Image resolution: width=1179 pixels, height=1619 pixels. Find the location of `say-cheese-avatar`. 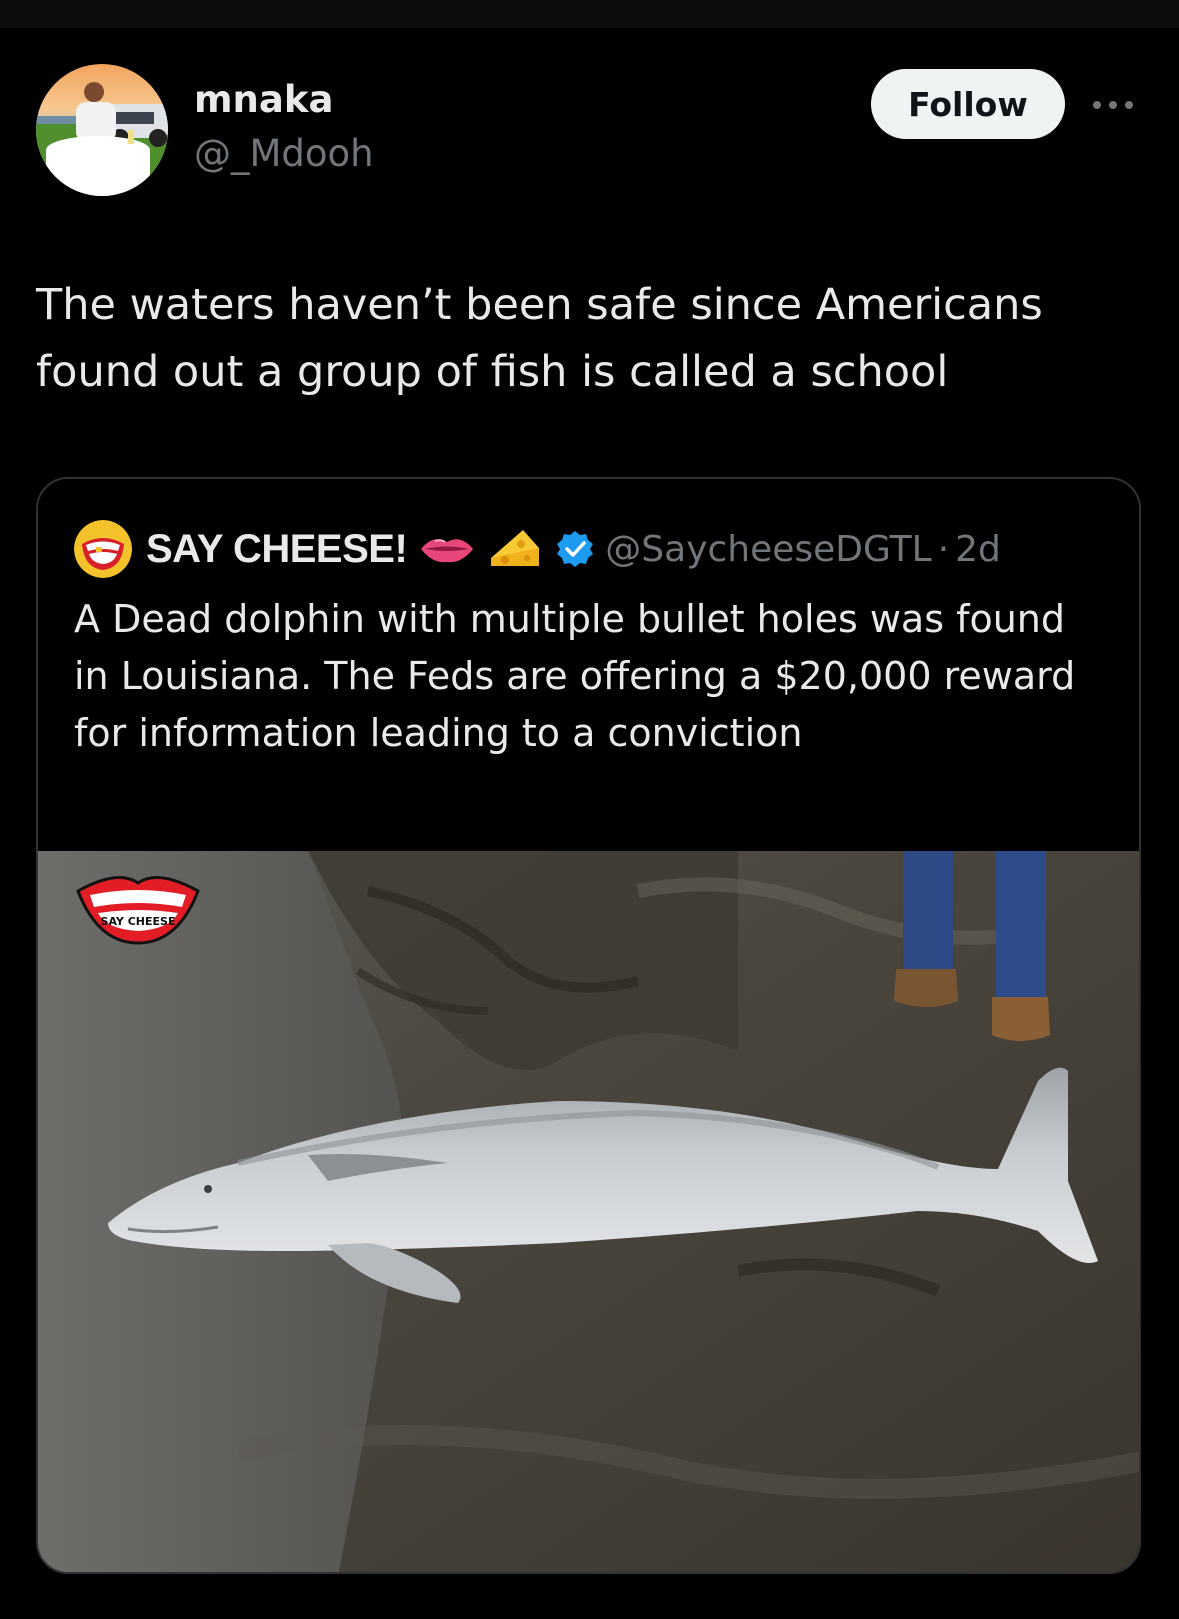

say-cheese-avatar is located at coordinates (103, 549).